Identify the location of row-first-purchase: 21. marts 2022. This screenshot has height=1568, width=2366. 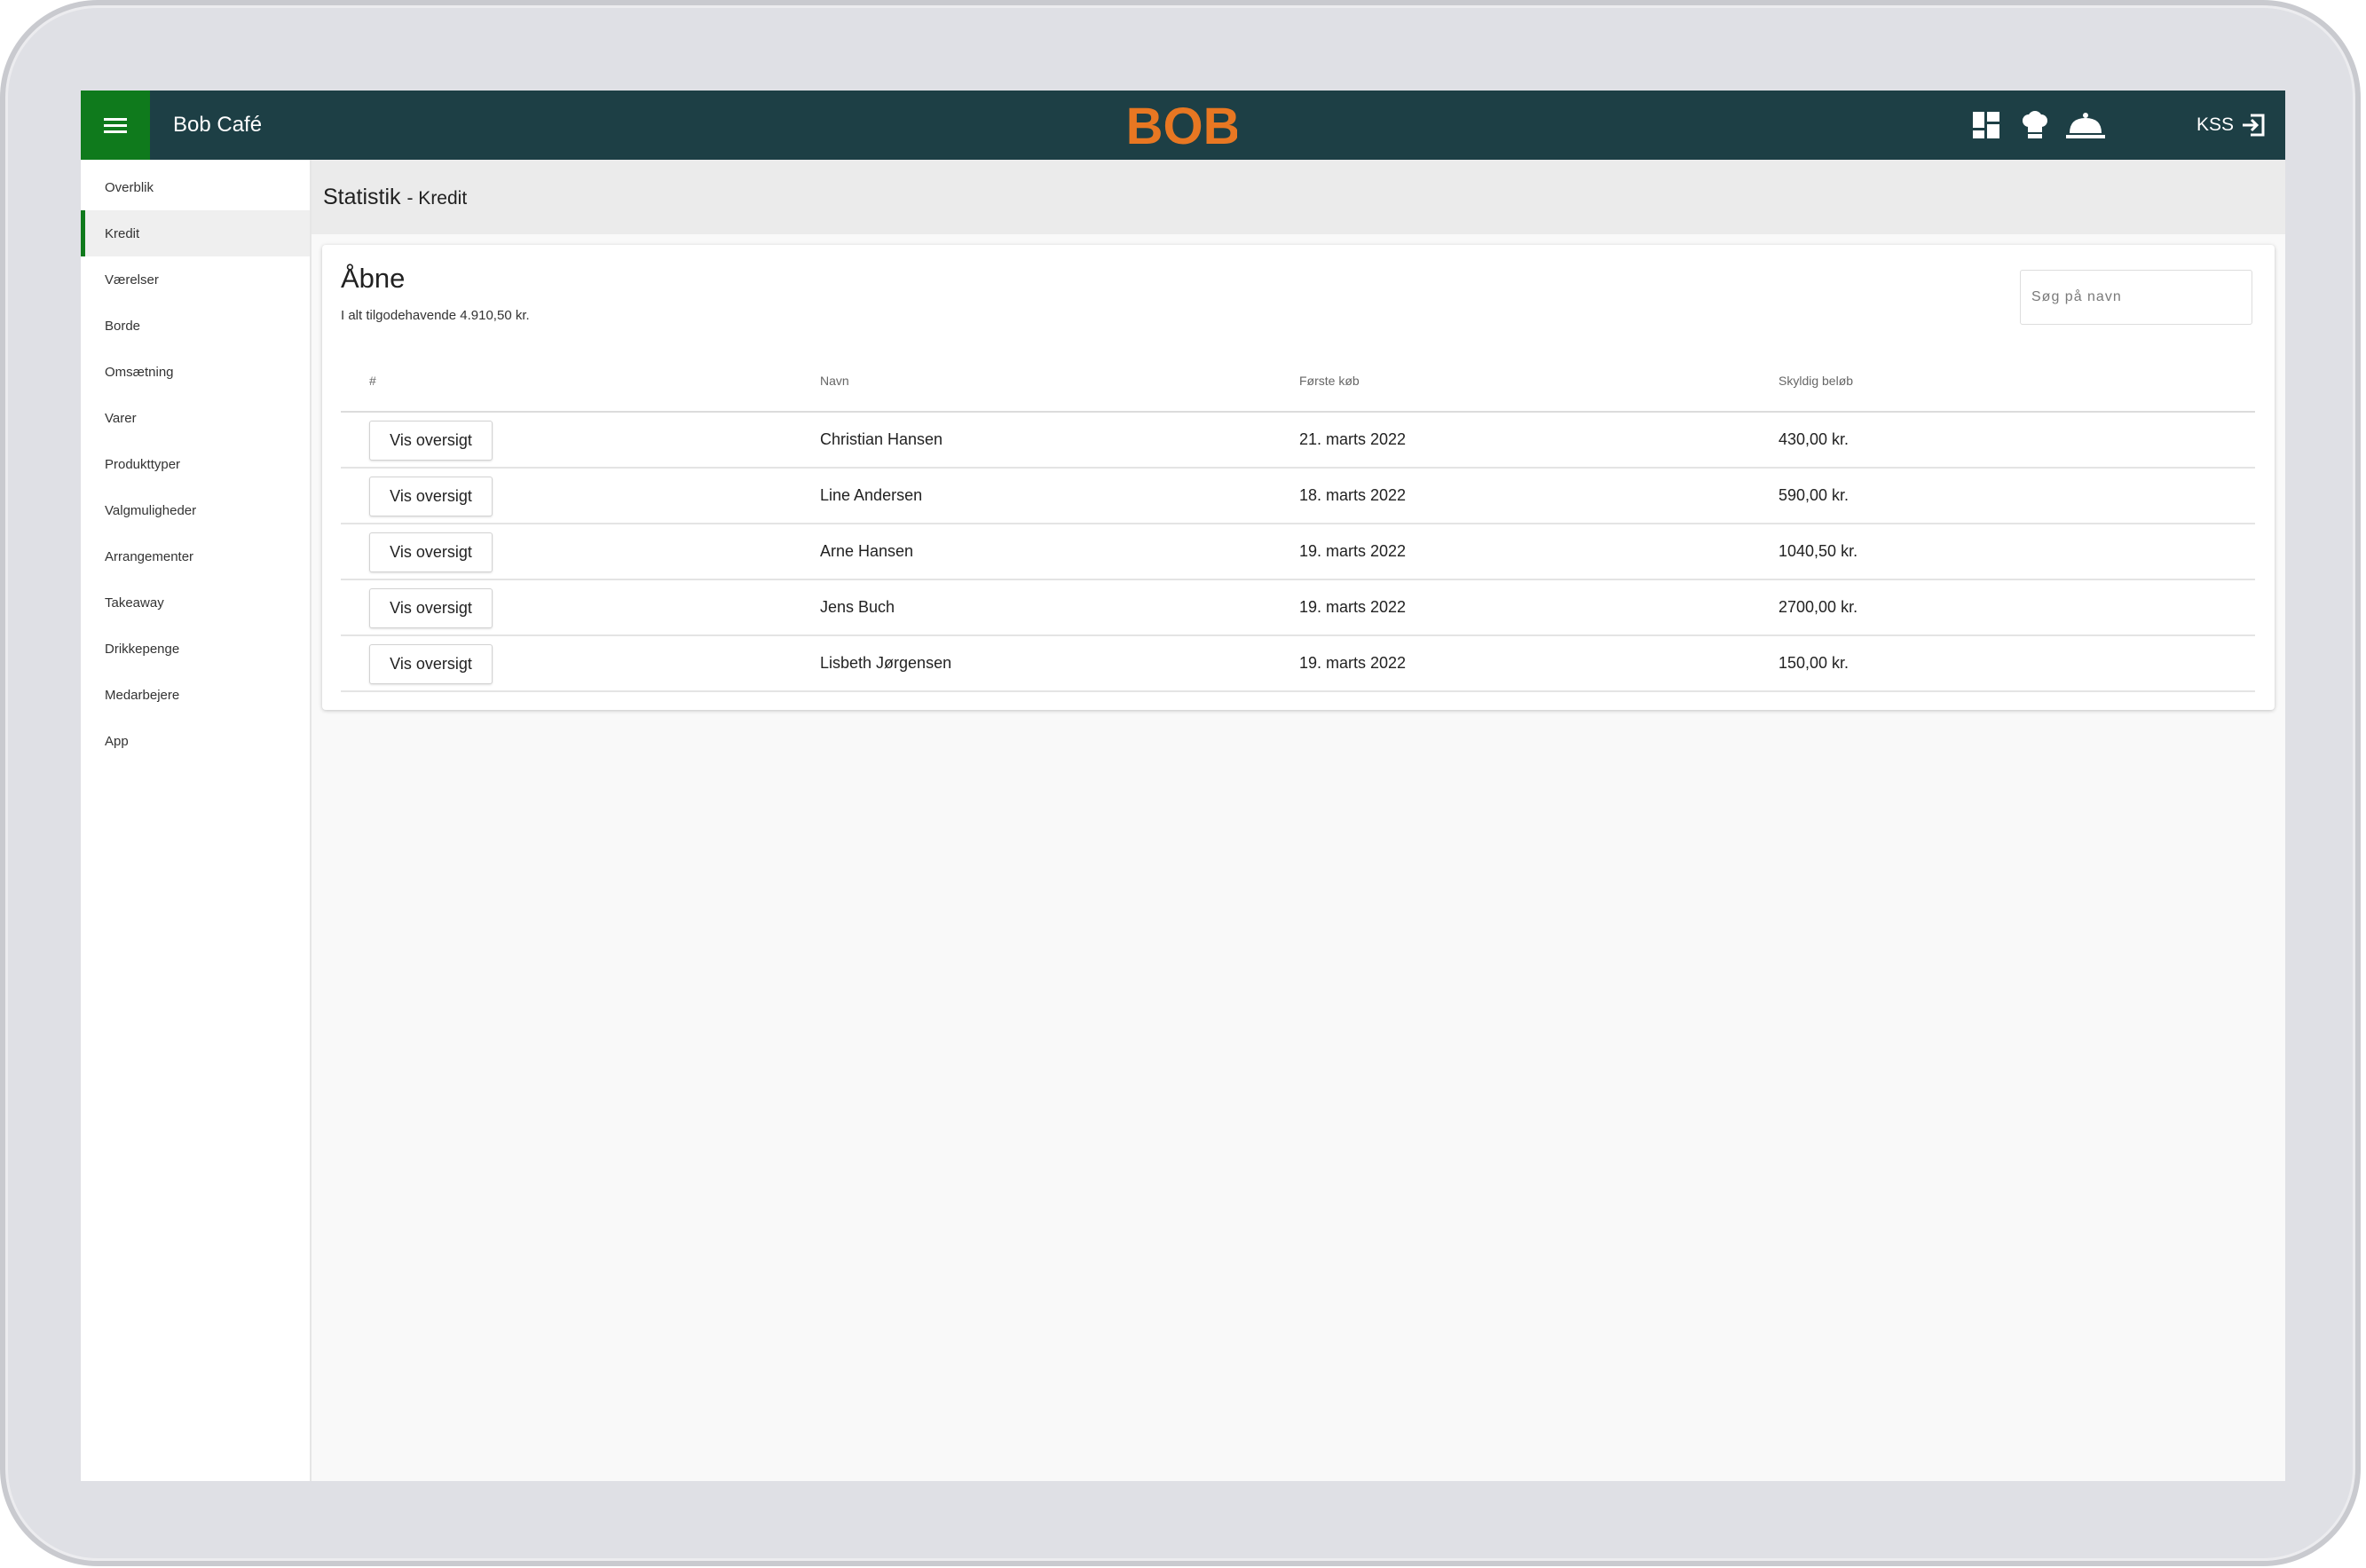
(1353, 439).